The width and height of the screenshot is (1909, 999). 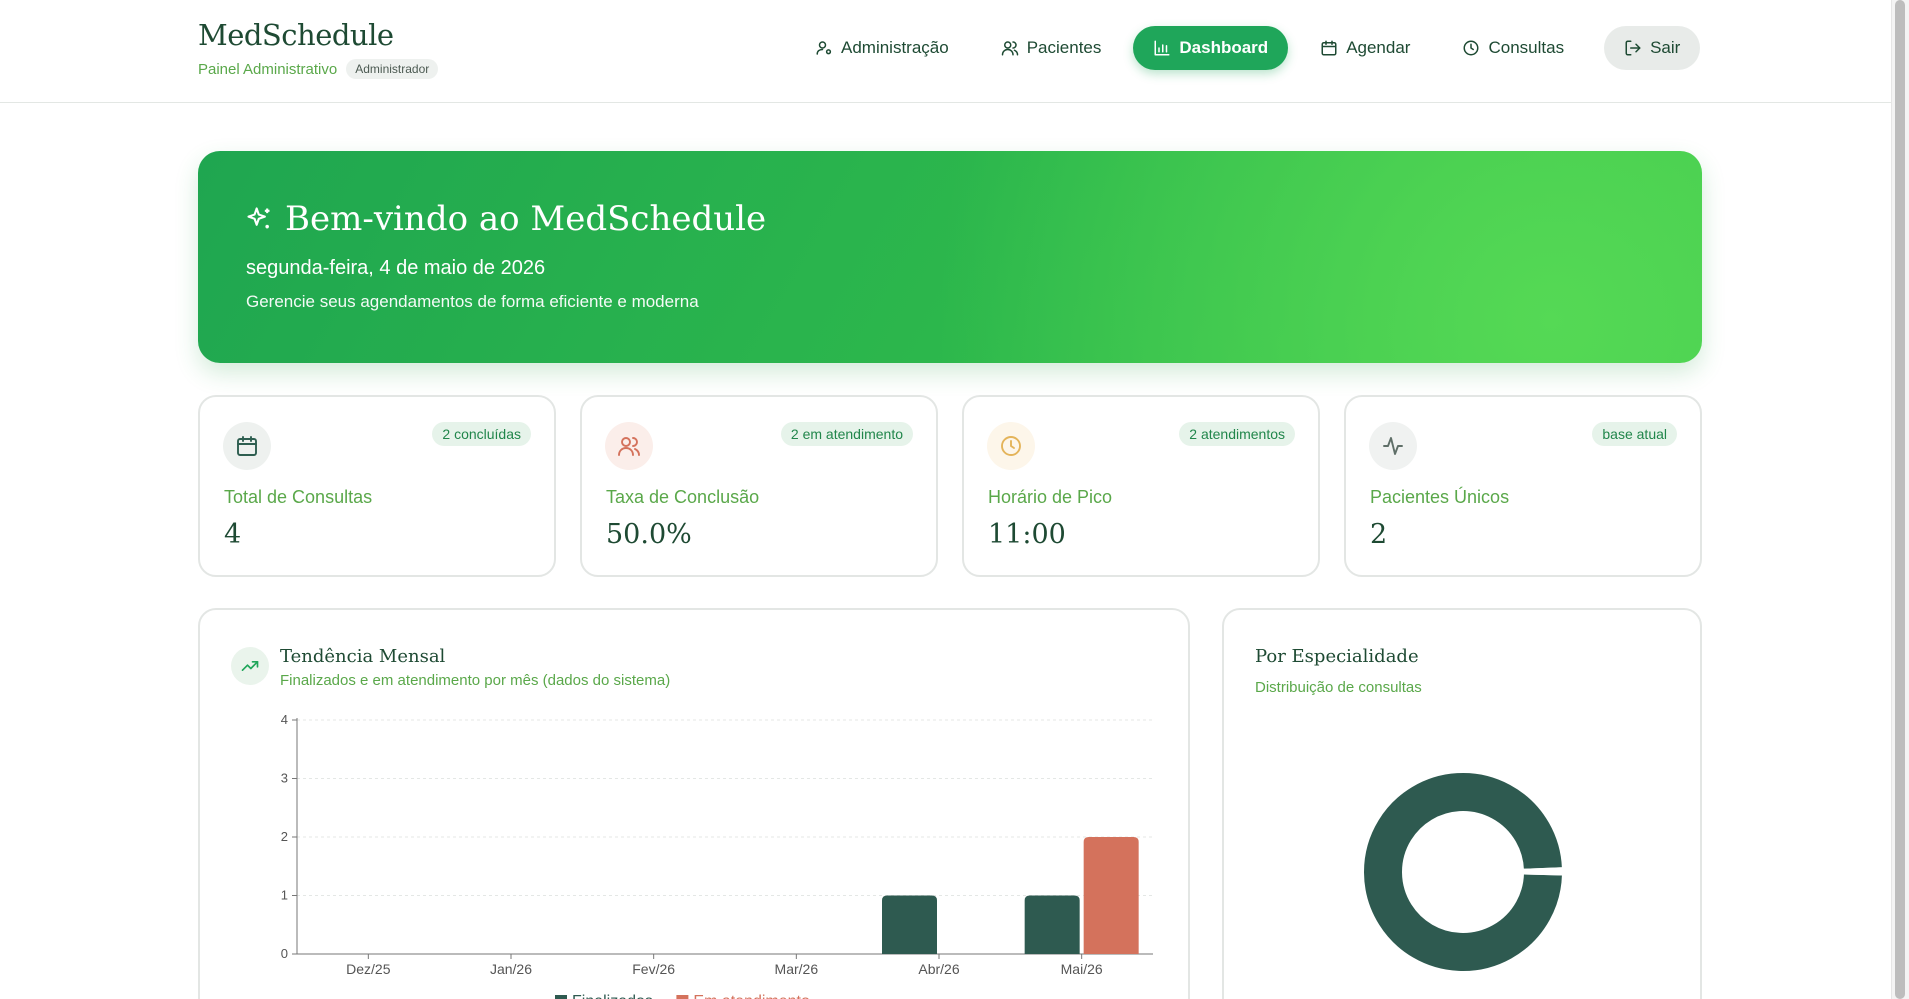 What do you see at coordinates (481, 434) in the screenshot?
I see `status-badge: 2 concluídas` at bounding box center [481, 434].